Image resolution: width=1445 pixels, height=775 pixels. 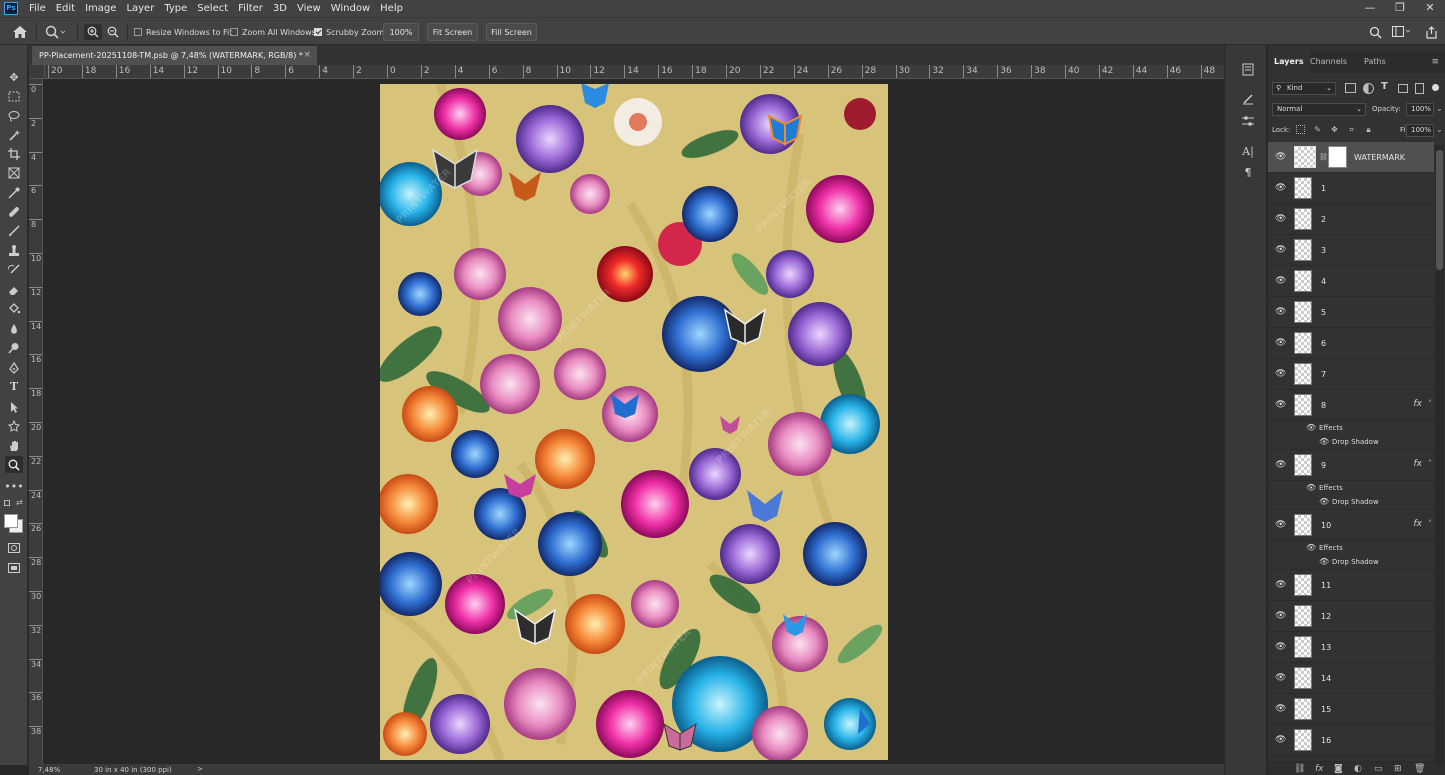 I want to click on vertical-ruler: 0 2 4 6 8 10 12 14 16 18 20 22 24 26 28 30 32 34 36 38, so click(x=36, y=421).